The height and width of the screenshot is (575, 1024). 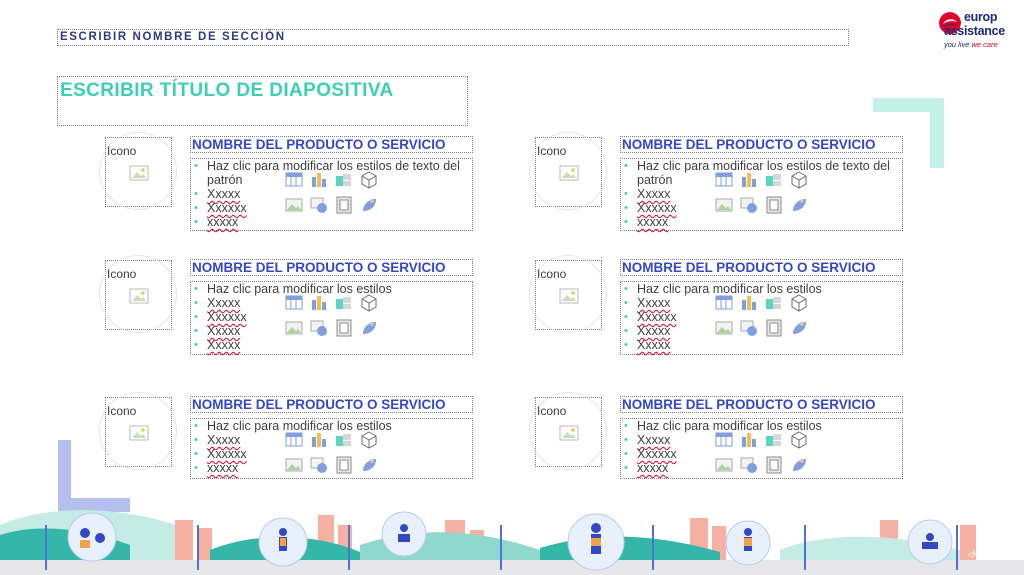 I want to click on logo-line-2: assistance, so click(x=974, y=31).